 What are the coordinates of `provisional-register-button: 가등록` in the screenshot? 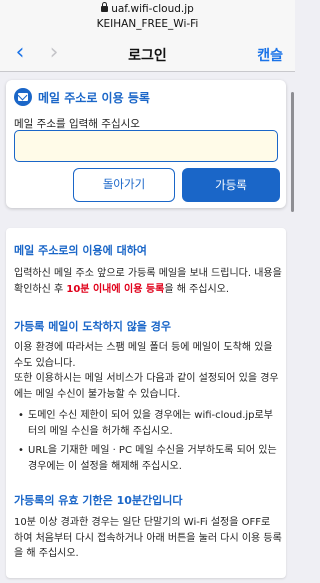 It's located at (231, 185).